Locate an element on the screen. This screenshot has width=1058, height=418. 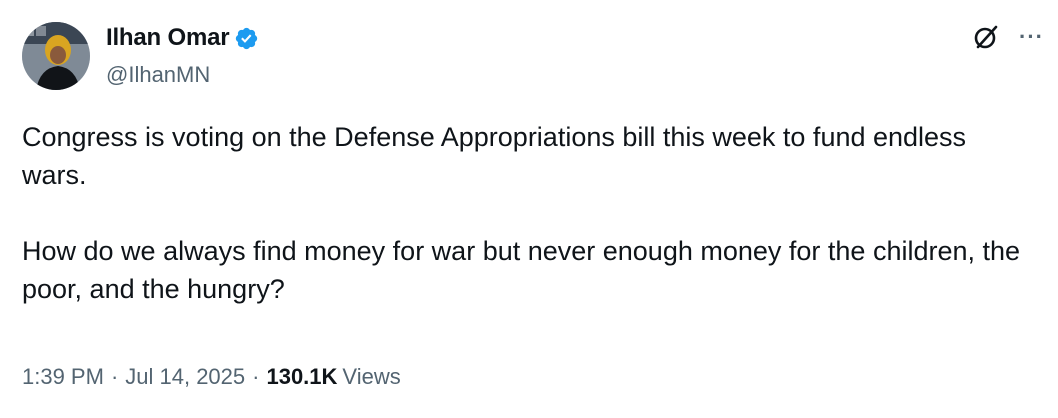
views-label: Views is located at coordinates (371, 377).